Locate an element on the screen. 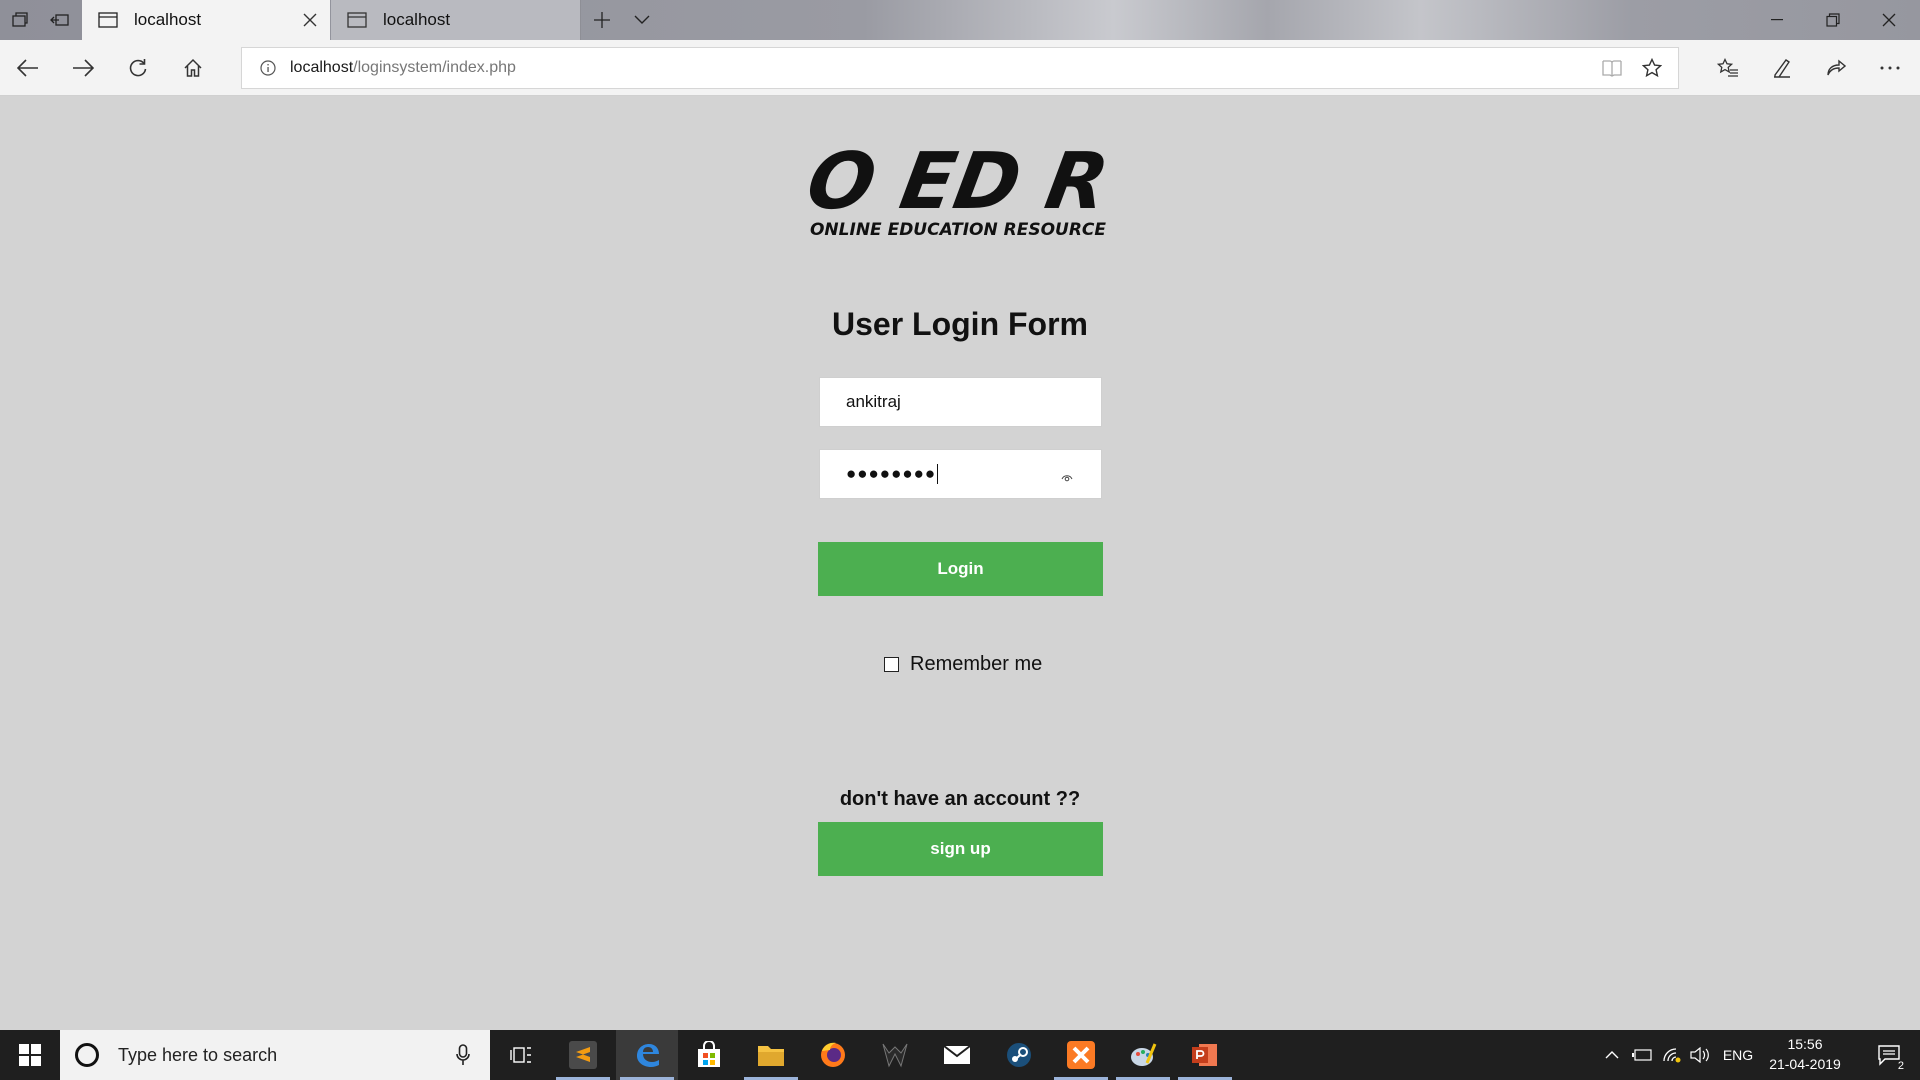 The height and width of the screenshot is (1080, 1920). forward-icon is located at coordinates (83, 68).